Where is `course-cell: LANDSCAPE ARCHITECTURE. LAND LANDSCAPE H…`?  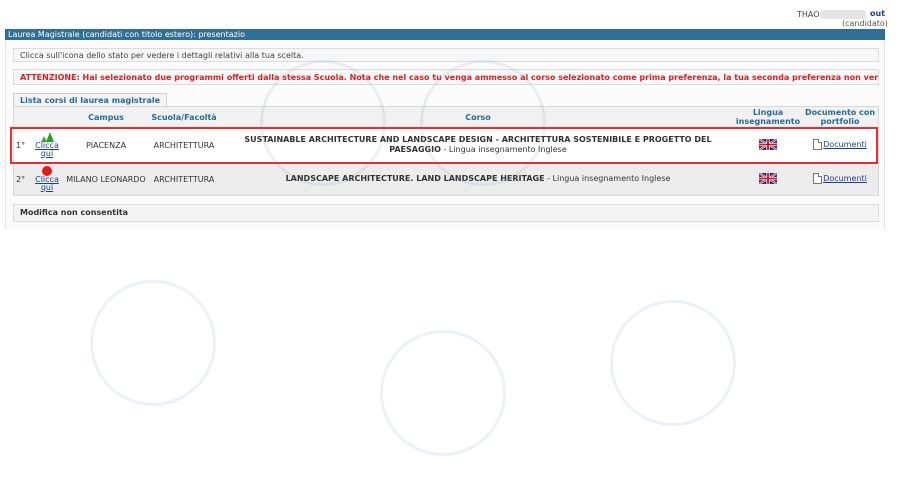 course-cell: LANDSCAPE ARCHITECTURE. LAND LANDSCAPE H… is located at coordinates (478, 179).